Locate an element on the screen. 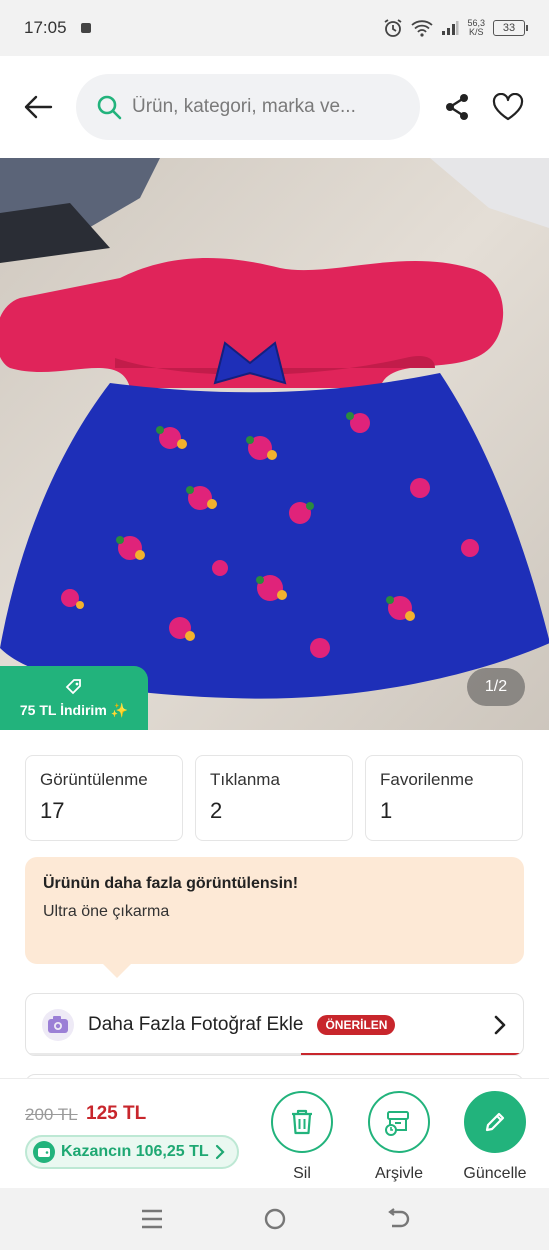 This screenshot has height=1250, width=549. status-bar: 17:05 56,3 K/S 33 is located at coordinates (274, 28).